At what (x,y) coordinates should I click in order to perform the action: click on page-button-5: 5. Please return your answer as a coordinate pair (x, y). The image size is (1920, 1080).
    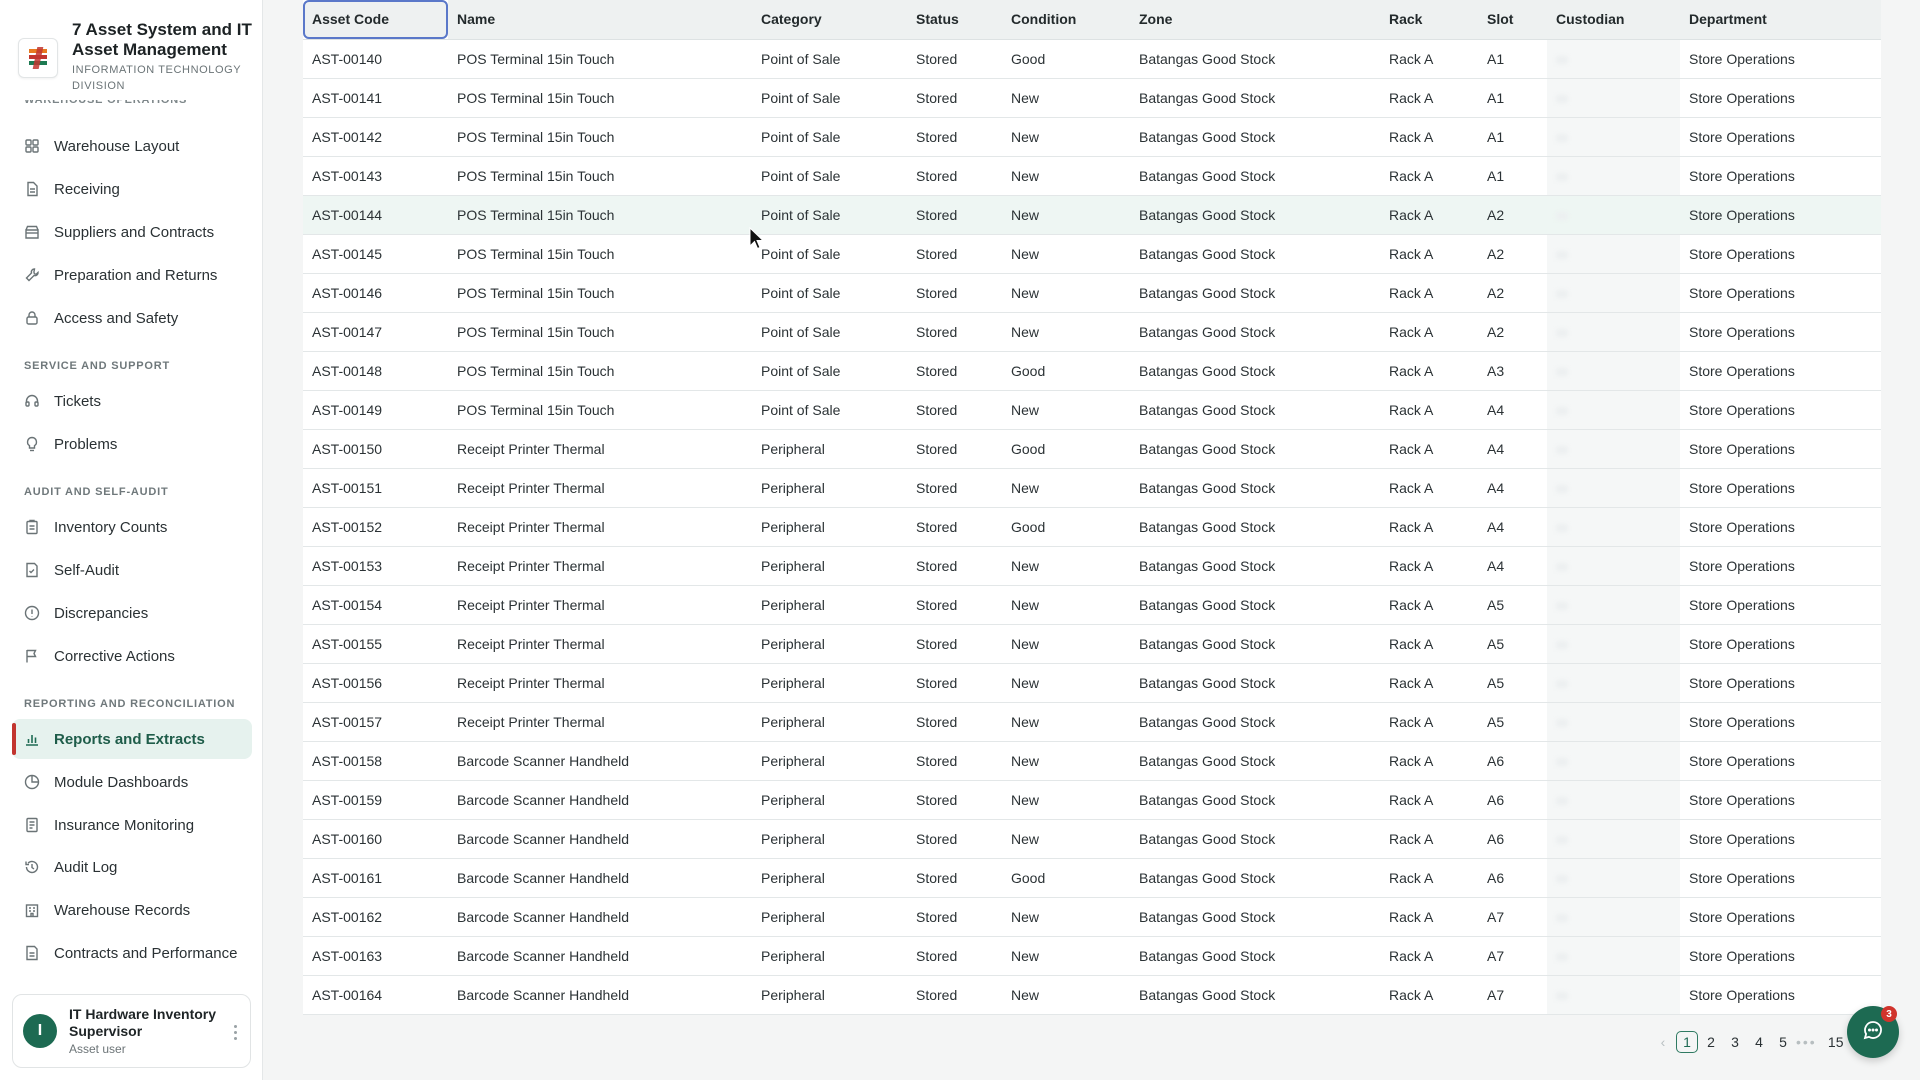
    Looking at the image, I should click on (1783, 1042).